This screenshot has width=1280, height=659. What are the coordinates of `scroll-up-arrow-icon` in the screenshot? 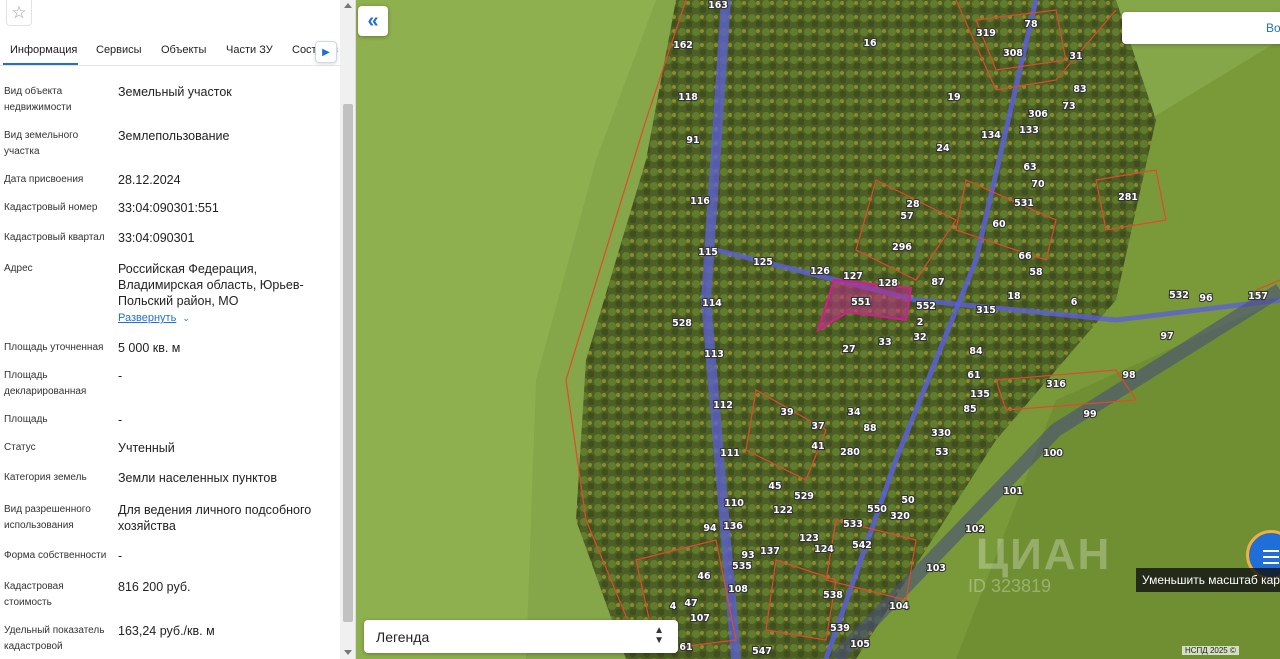 It's located at (348, 5).